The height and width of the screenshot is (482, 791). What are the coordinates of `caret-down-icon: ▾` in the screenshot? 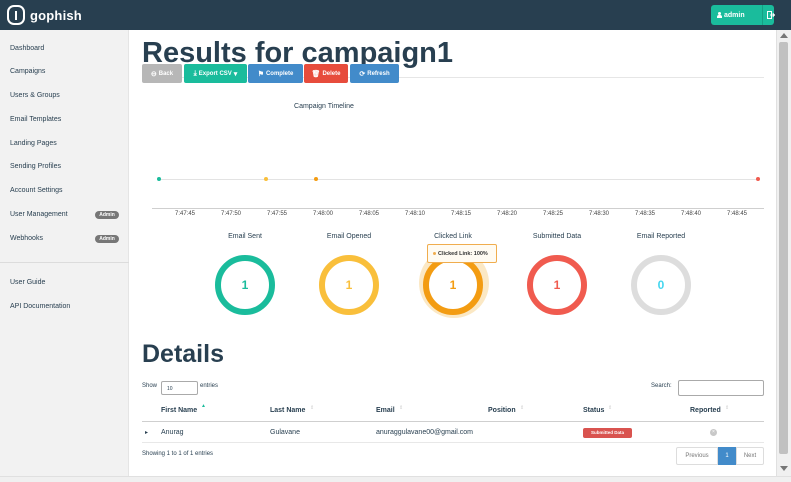 It's located at (235, 74).